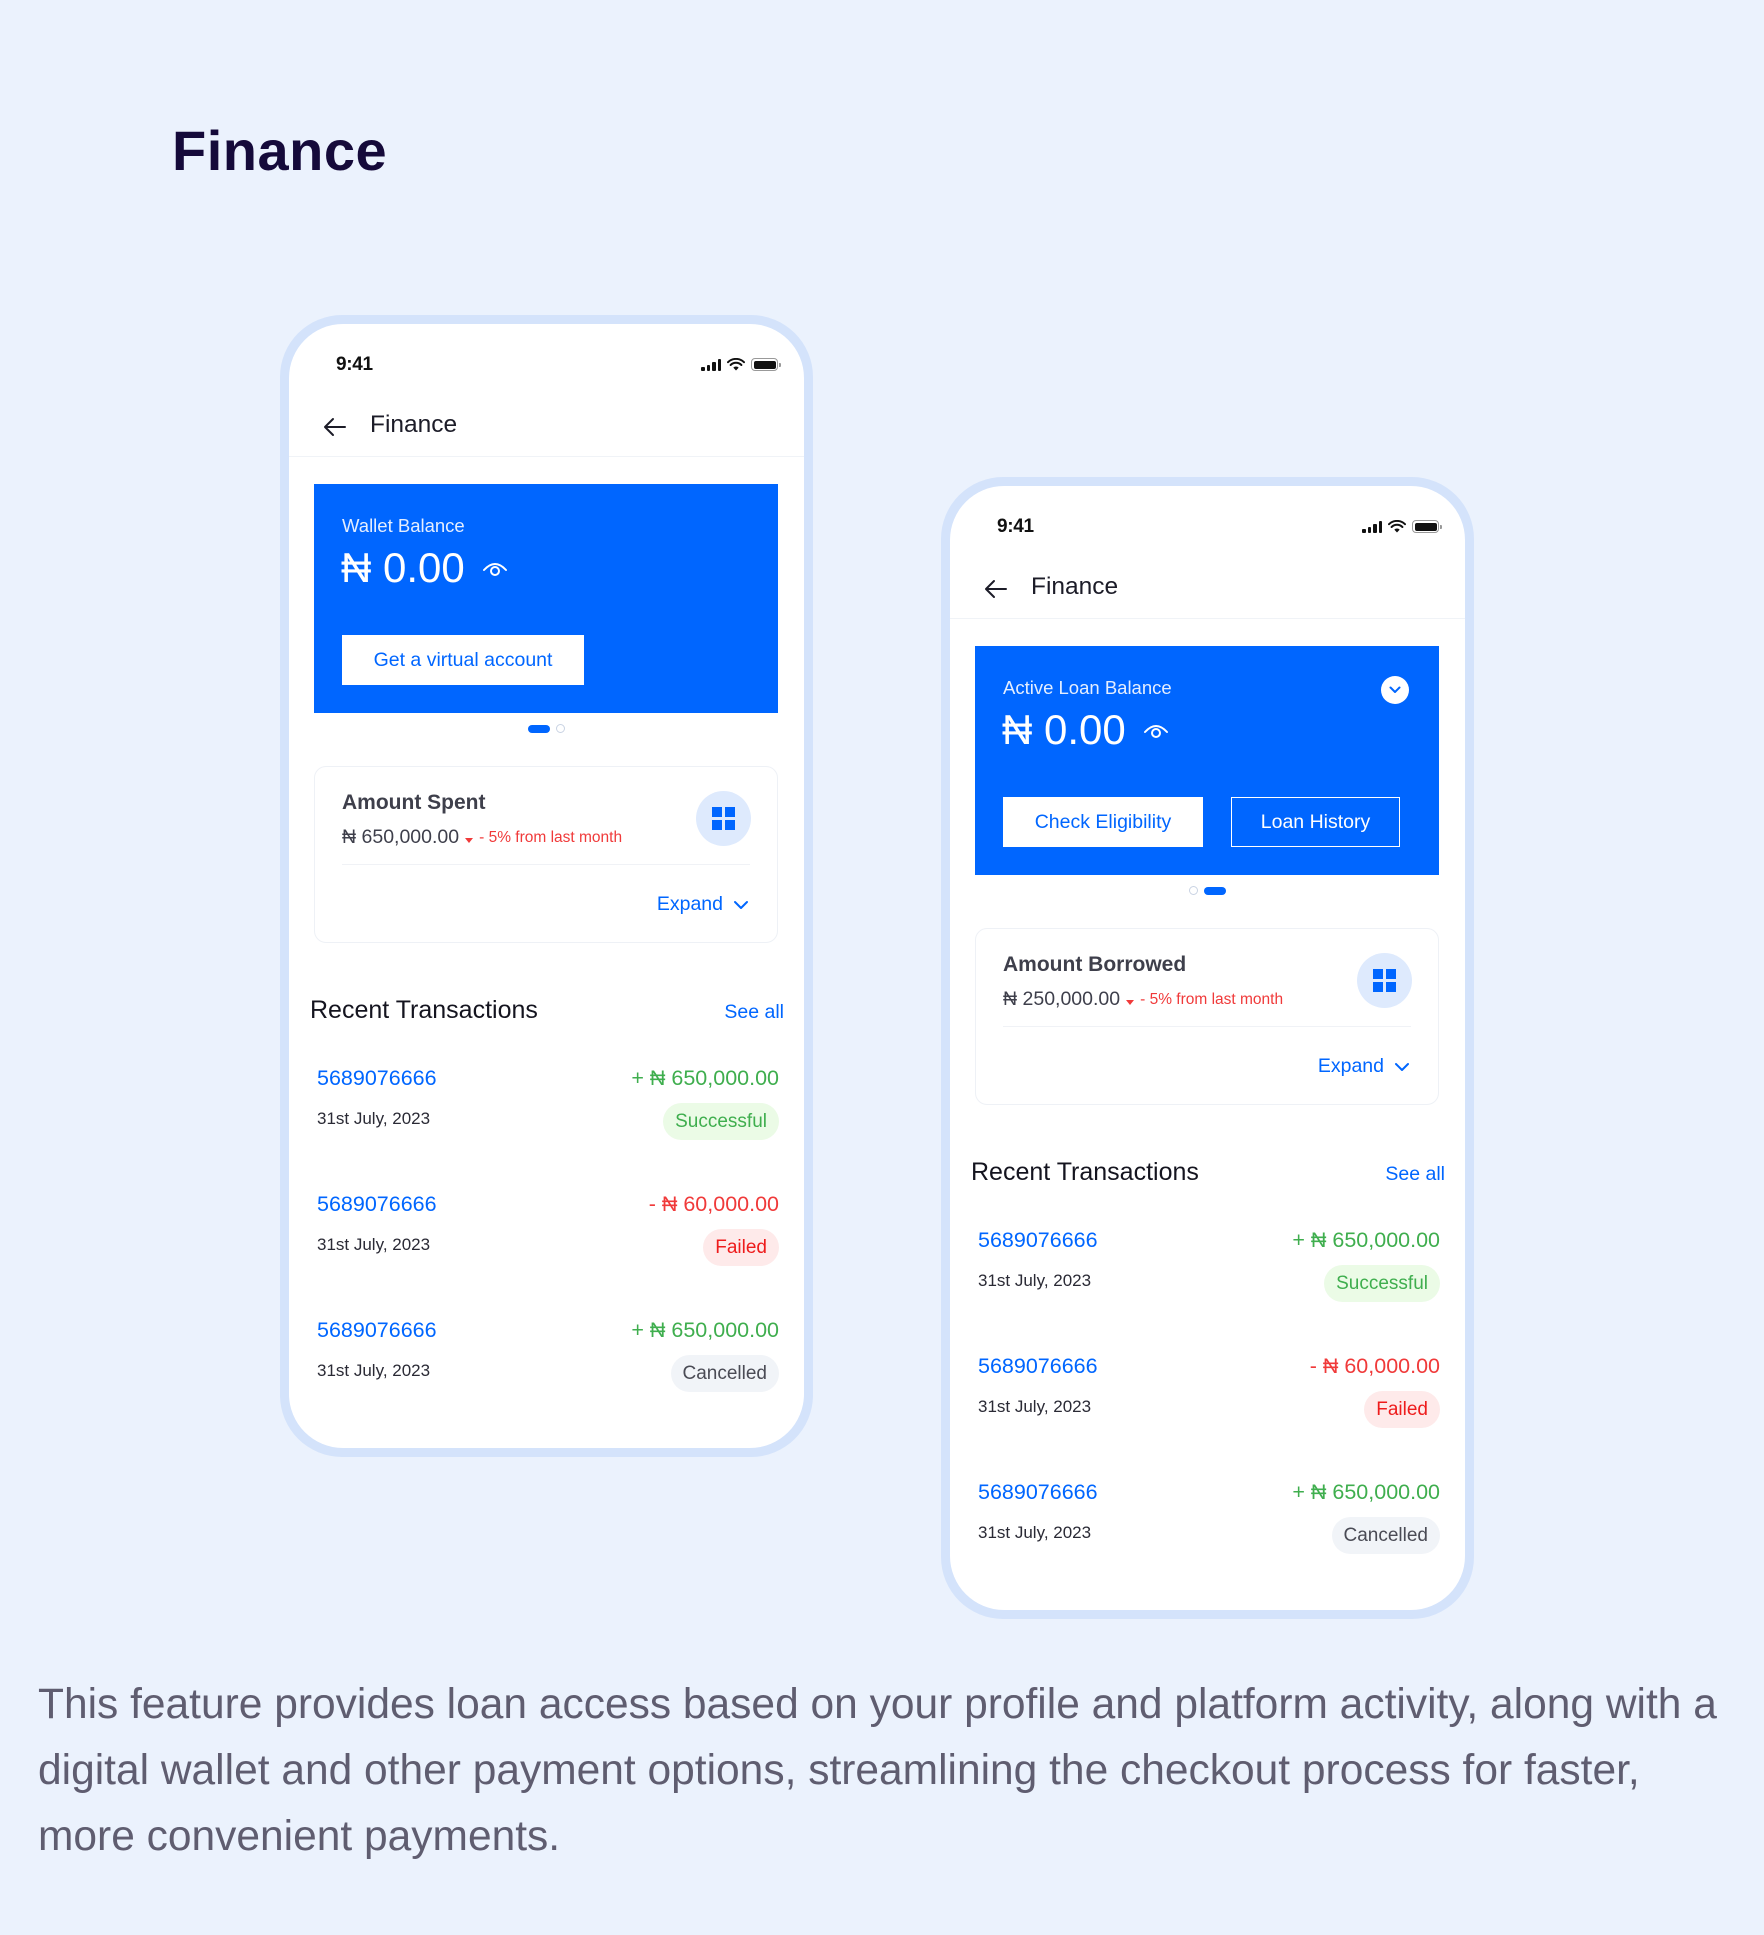  What do you see at coordinates (1015, 526) in the screenshot?
I see `status-time: 9:41` at bounding box center [1015, 526].